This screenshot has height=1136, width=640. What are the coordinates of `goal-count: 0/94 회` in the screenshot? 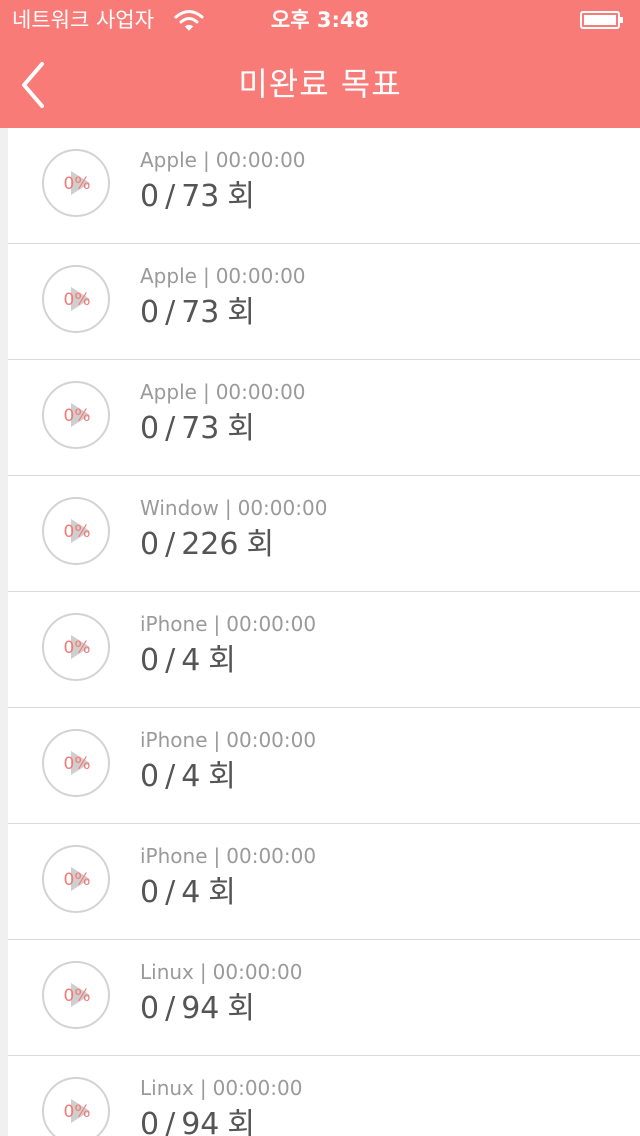 It's located at (197, 1121).